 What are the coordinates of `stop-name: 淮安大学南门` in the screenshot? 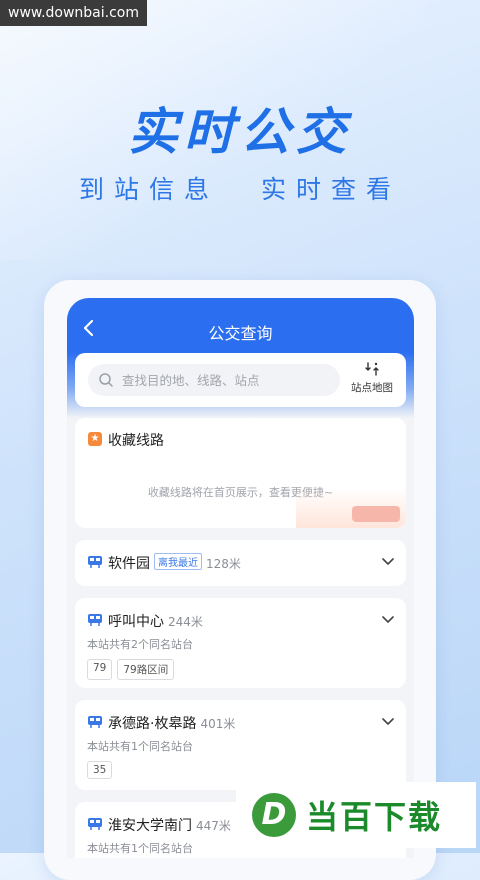 It's located at (150, 826).